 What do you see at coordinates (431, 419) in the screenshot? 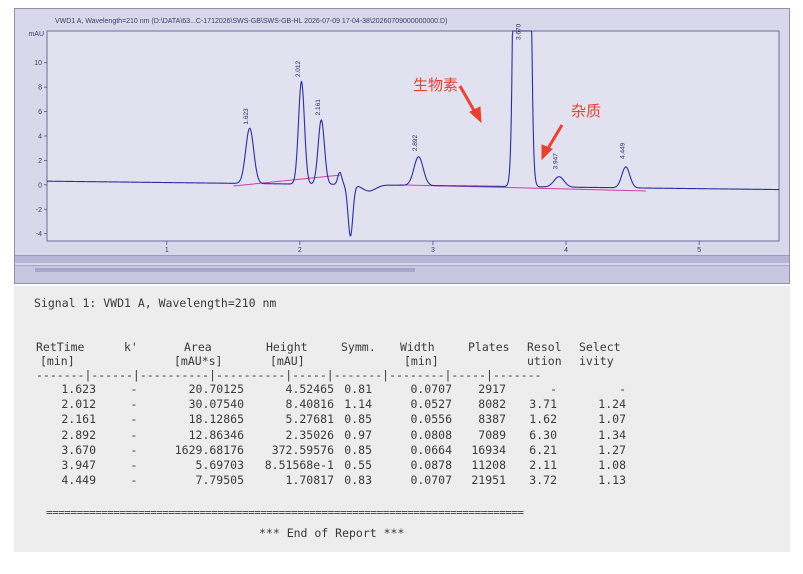
I see `table-cell: 0.0556` at bounding box center [431, 419].